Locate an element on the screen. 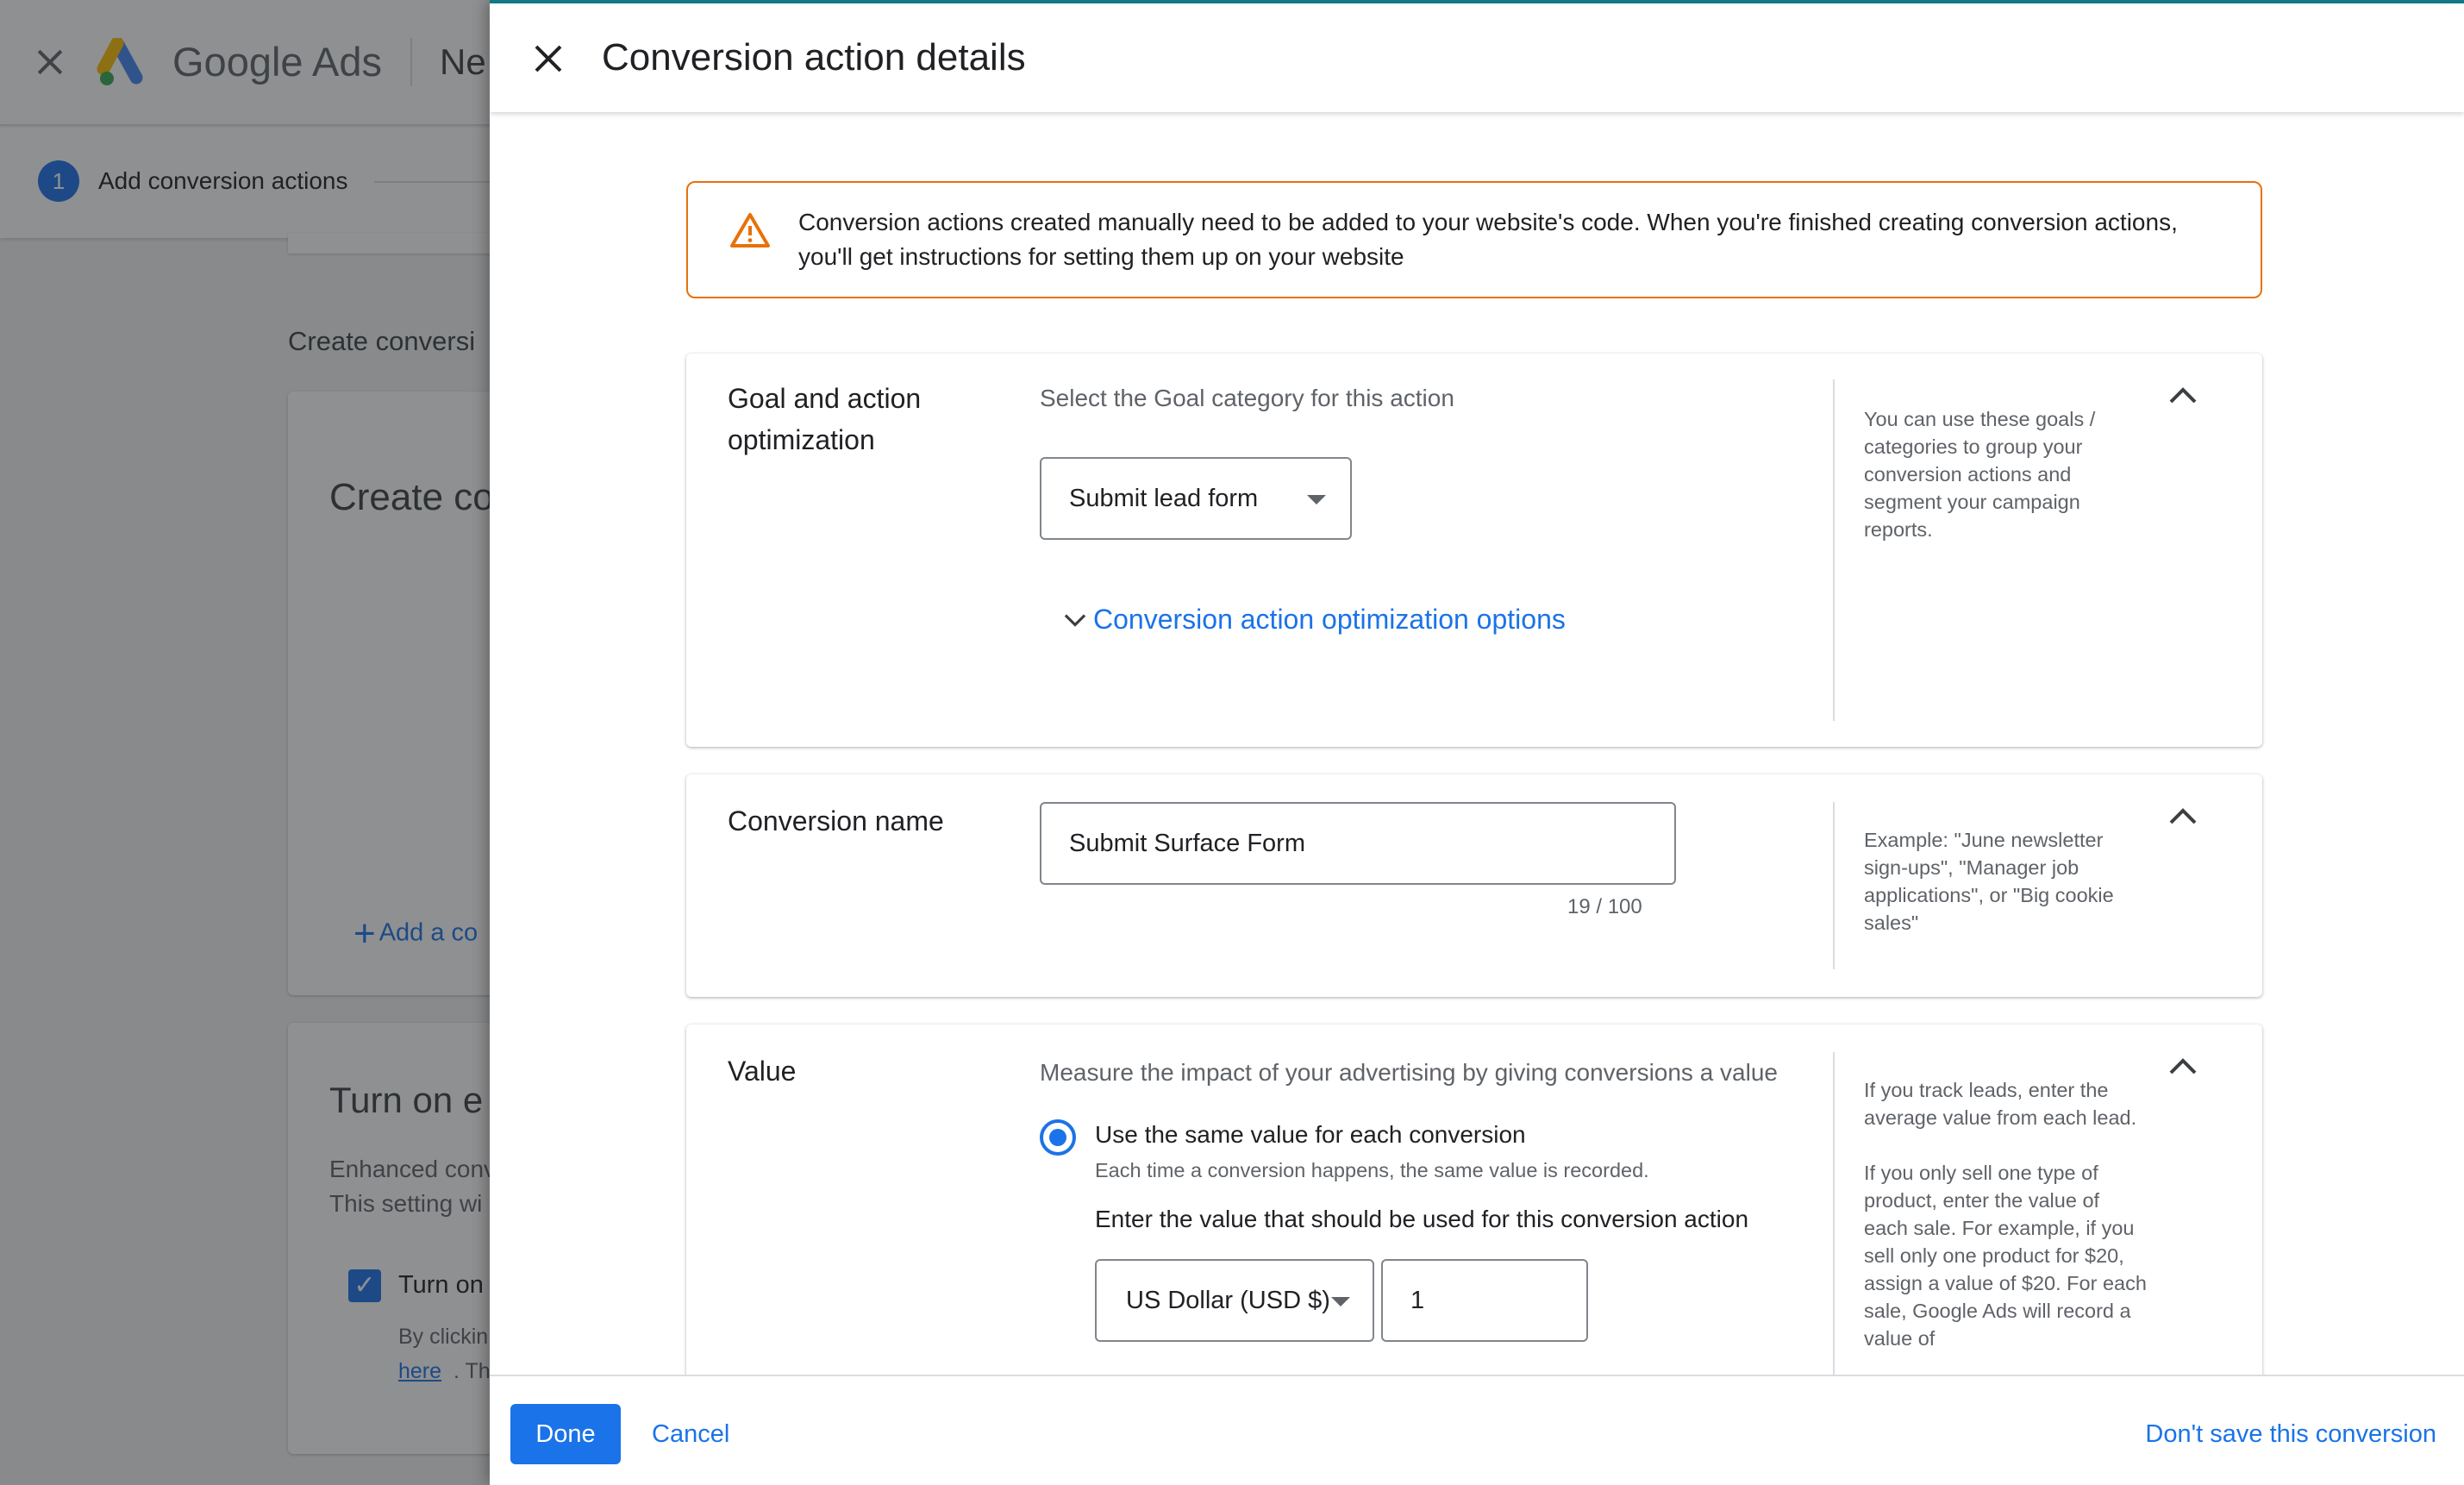 The height and width of the screenshot is (1485, 2464). same-value-radio is located at coordinates (1058, 1137).